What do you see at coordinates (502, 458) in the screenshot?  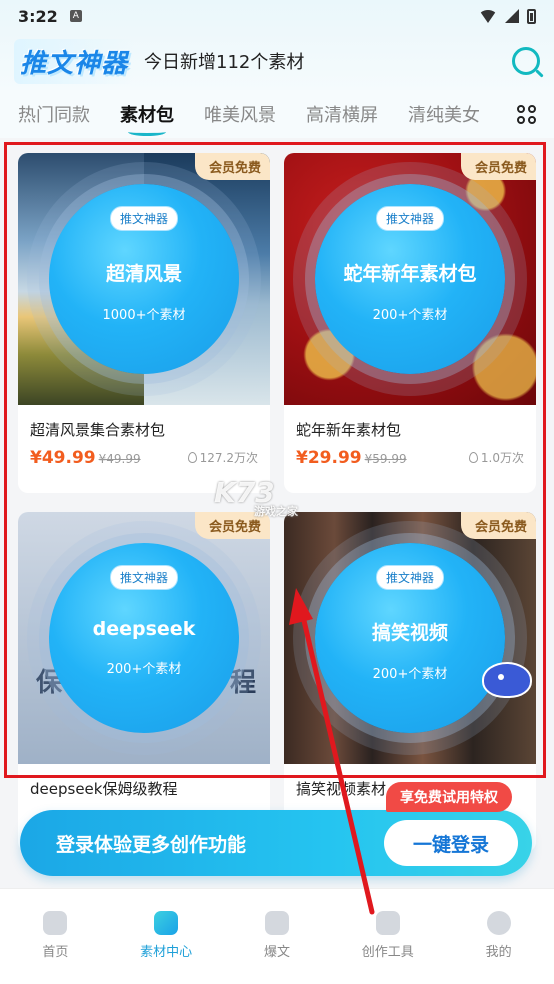 I see `card-views-text: 1.0万次` at bounding box center [502, 458].